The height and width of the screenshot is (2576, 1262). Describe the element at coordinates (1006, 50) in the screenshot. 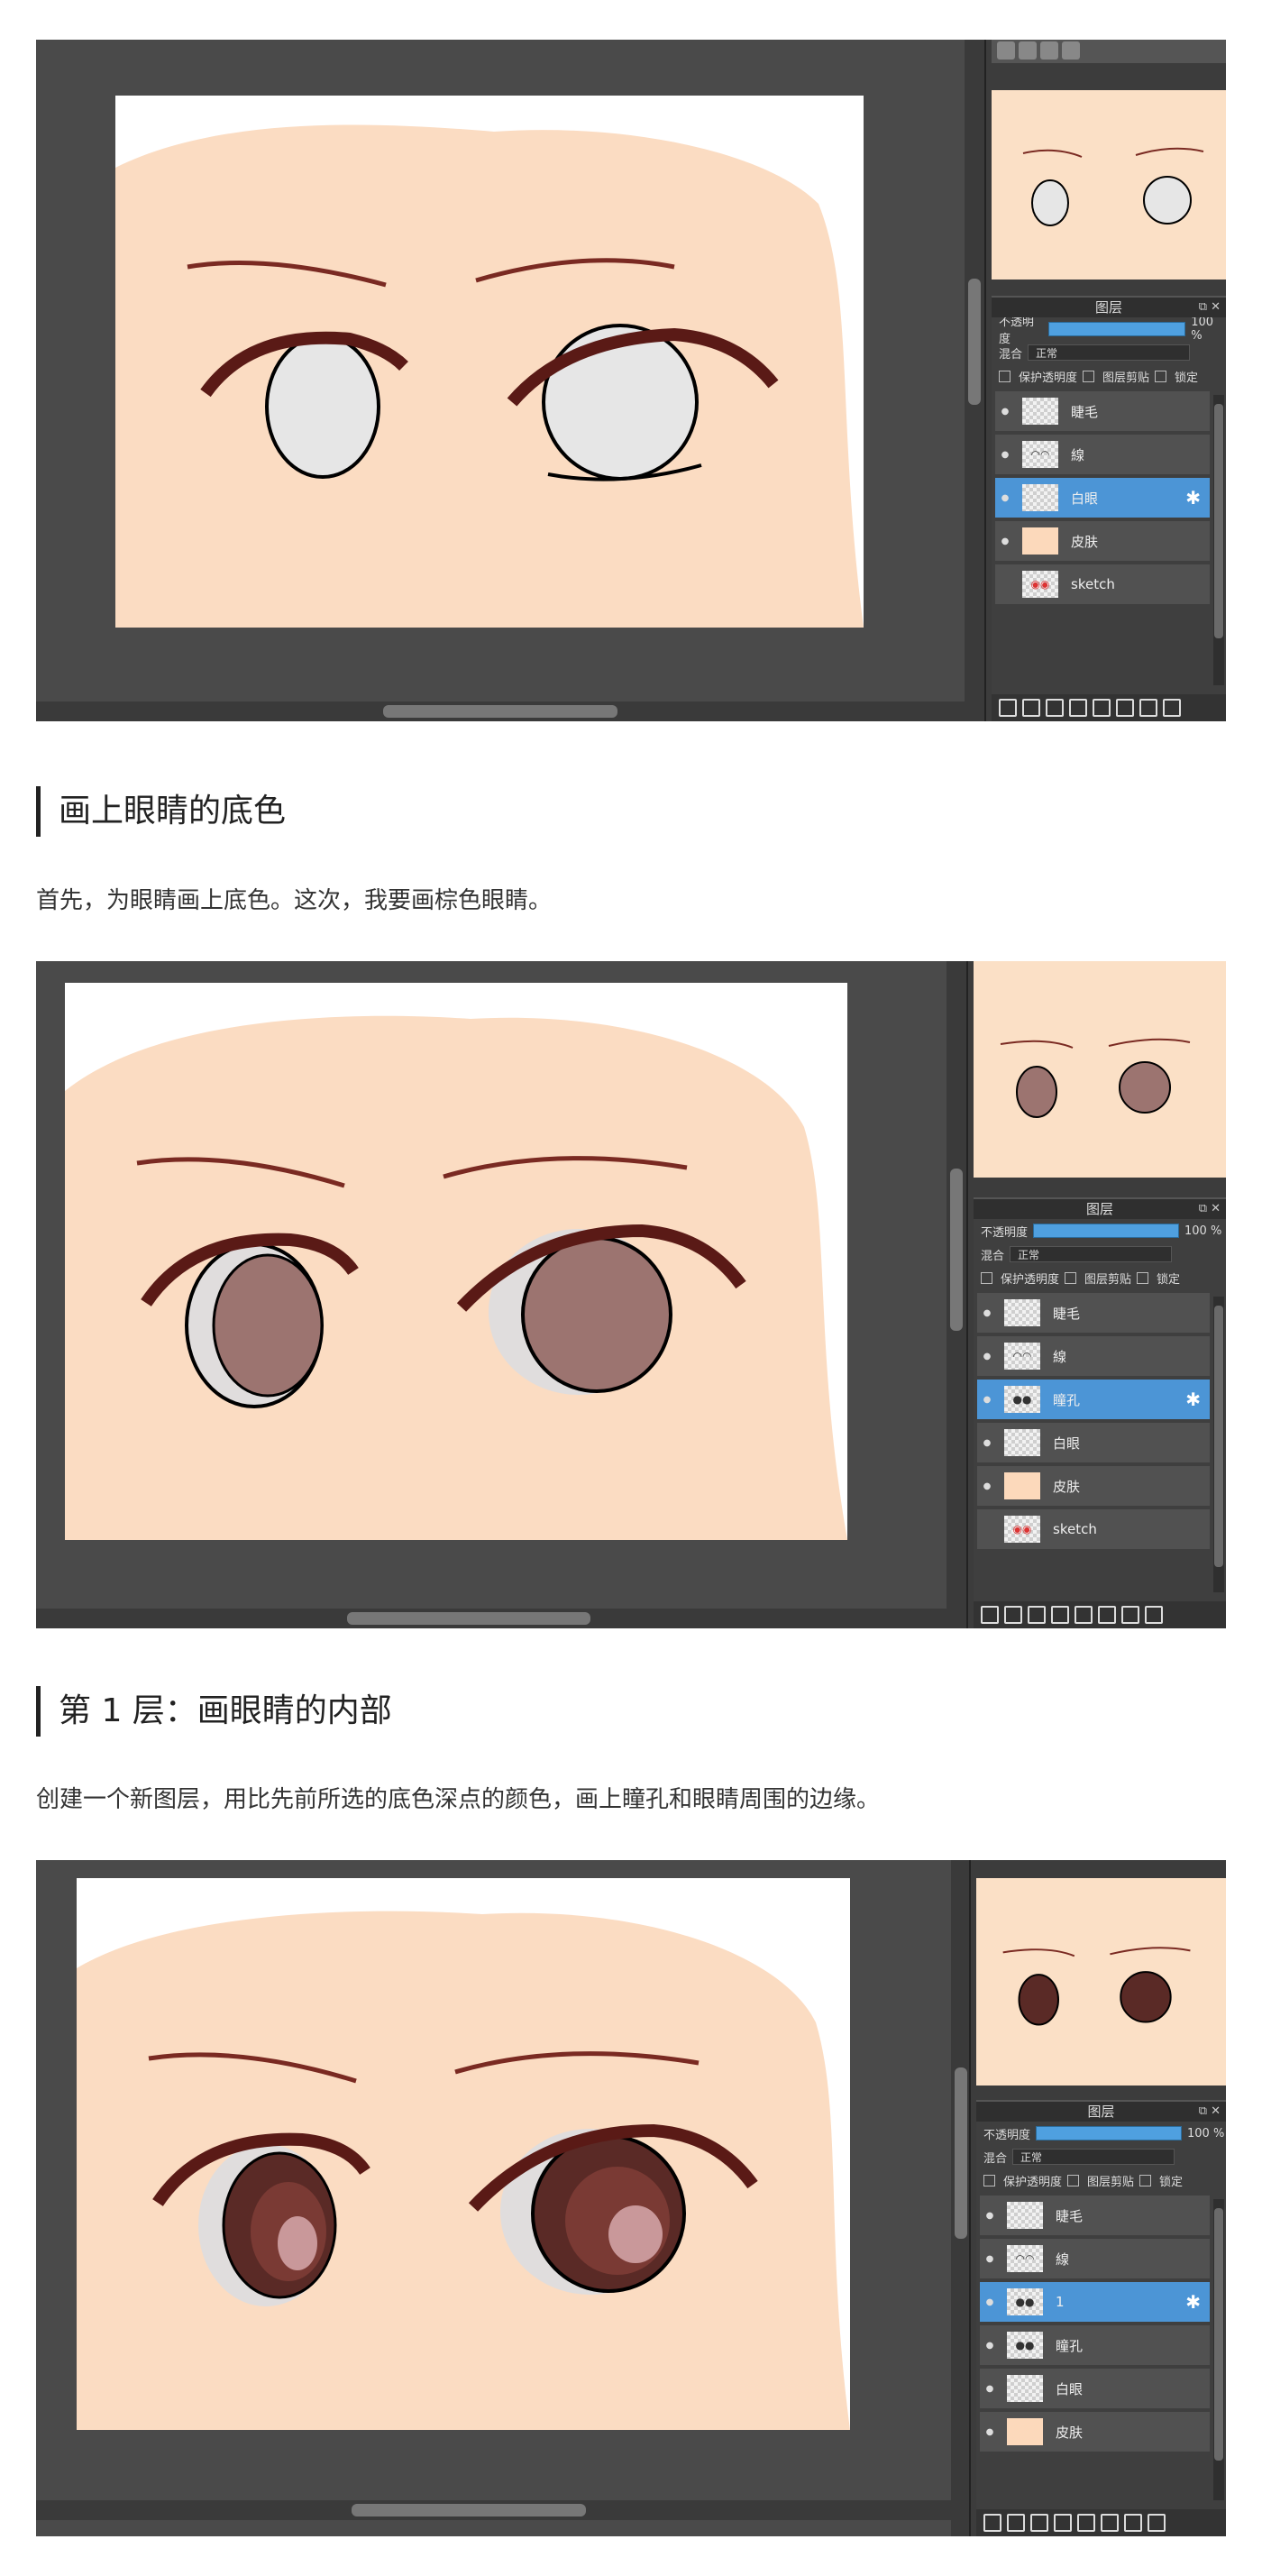

I see `zoom-in-icon` at that location.